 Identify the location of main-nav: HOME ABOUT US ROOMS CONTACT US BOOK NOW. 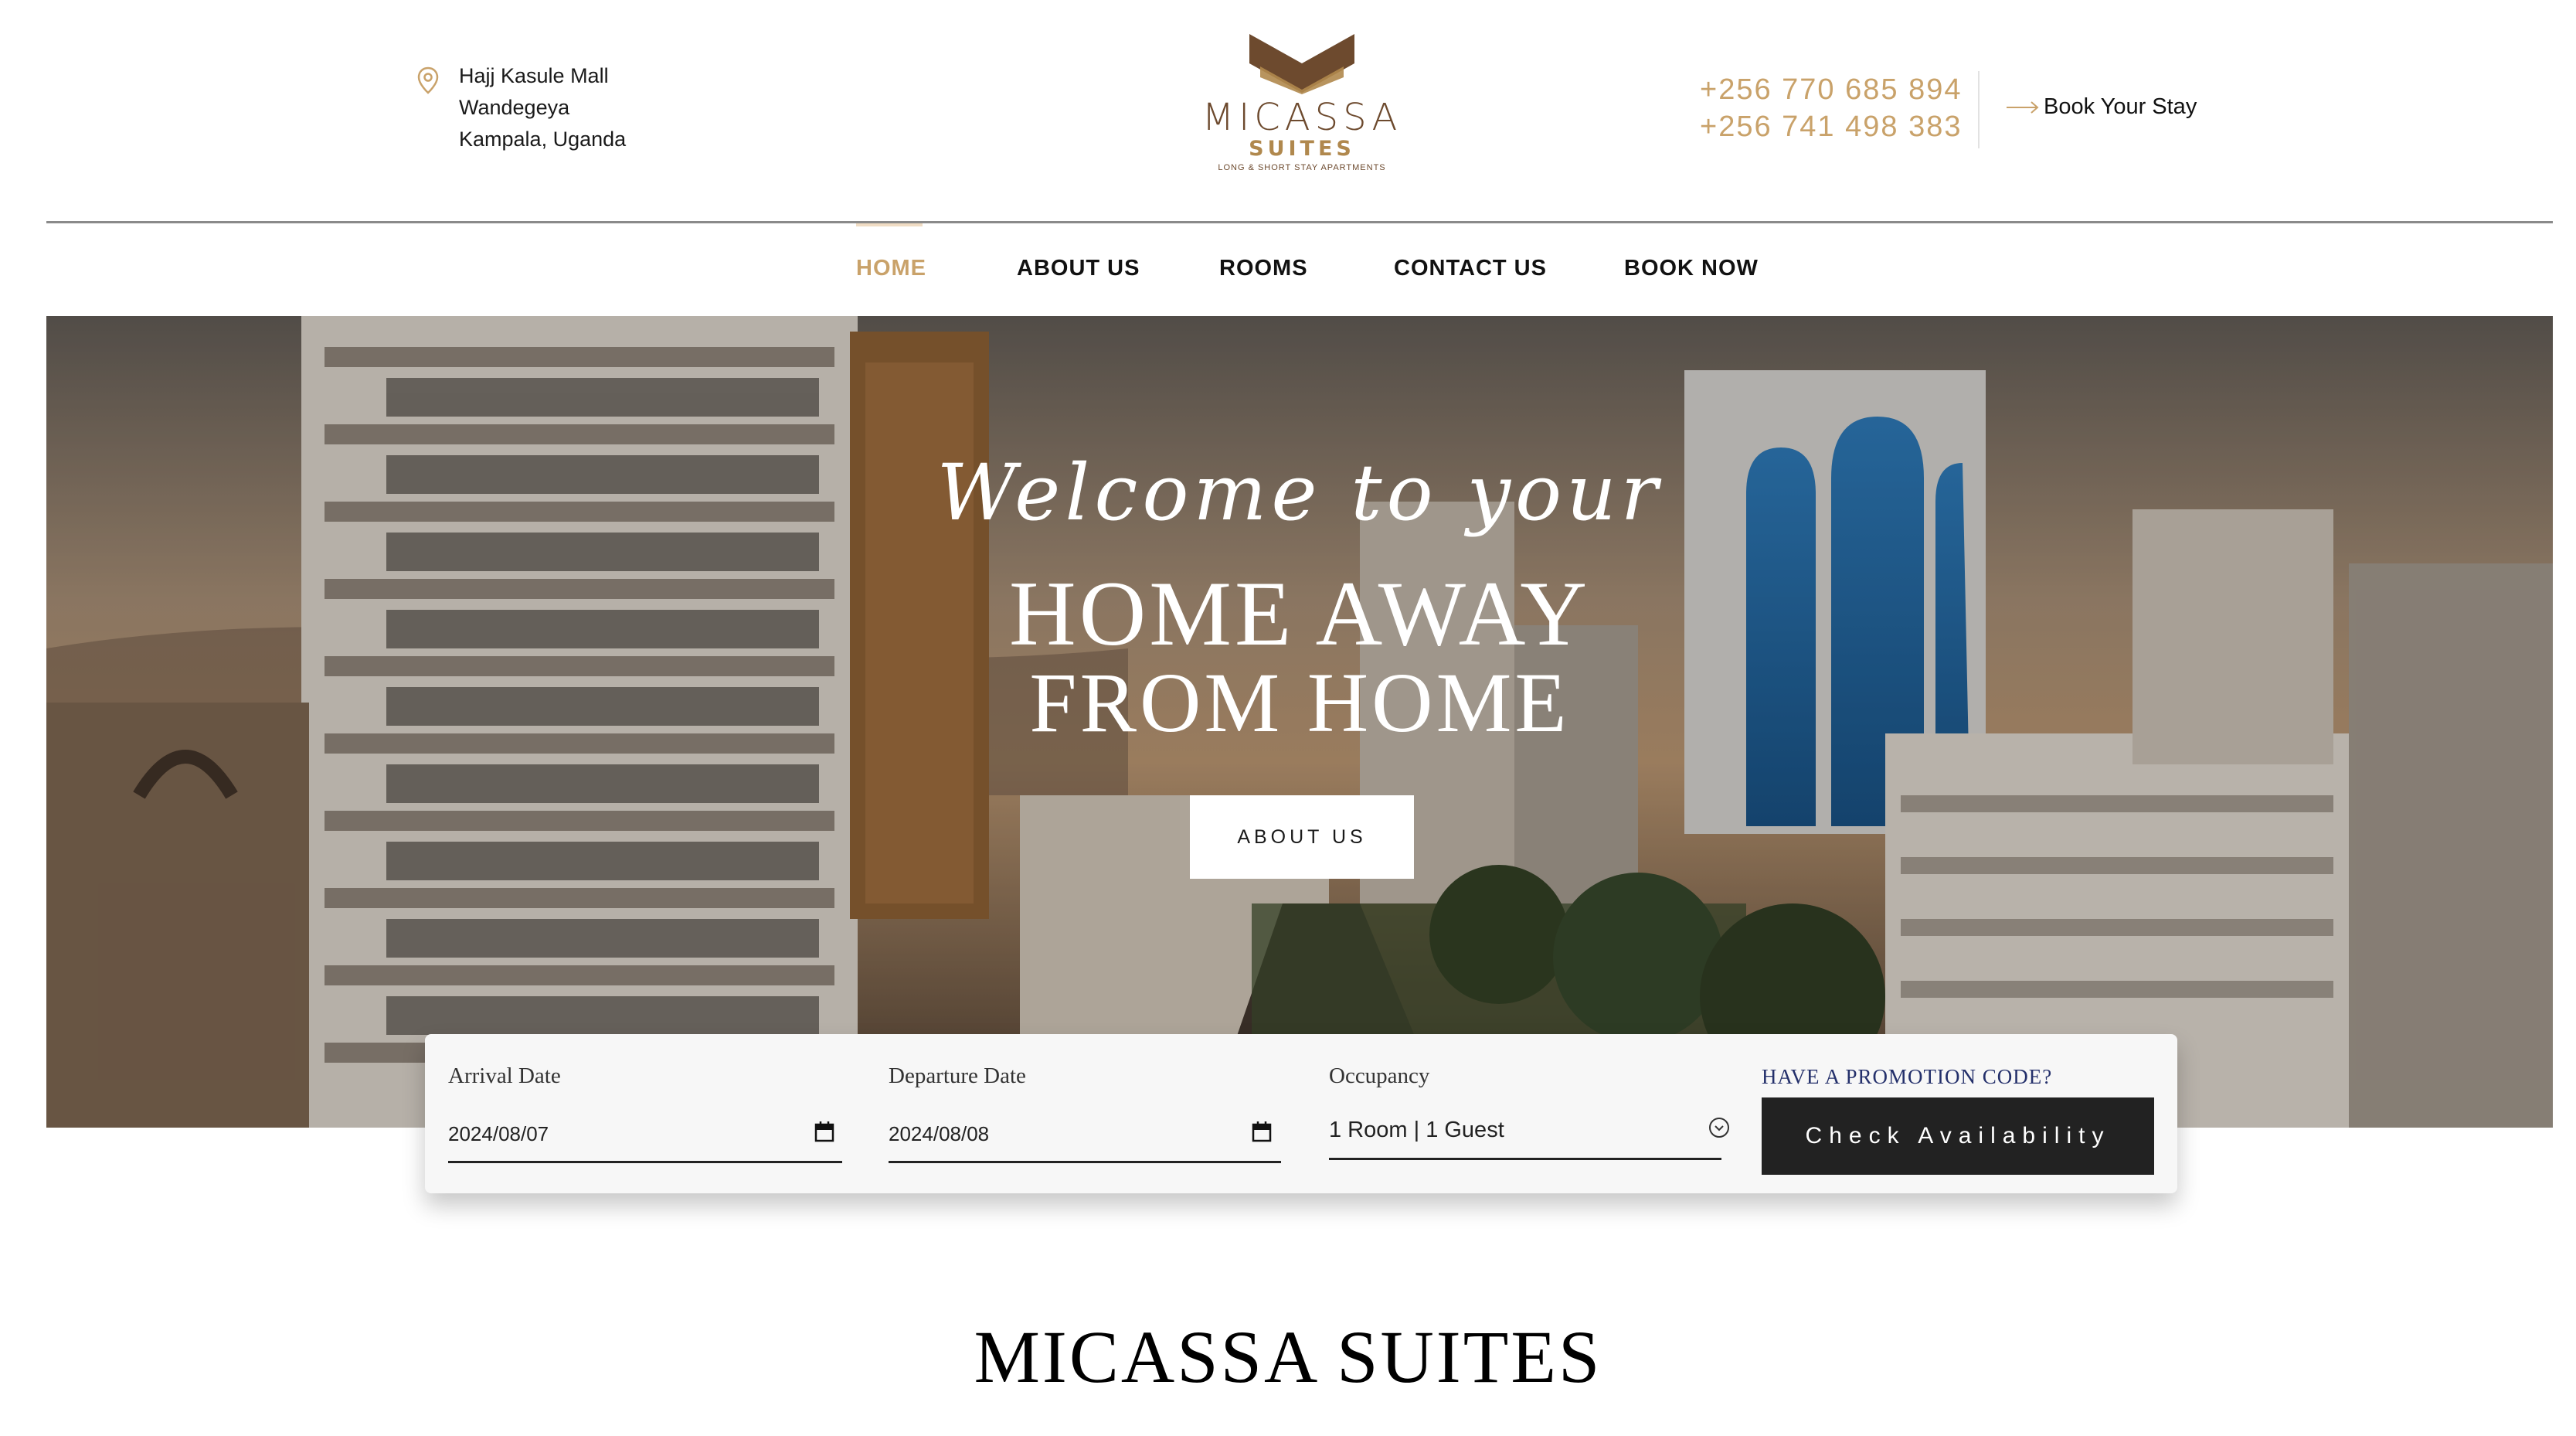
(1288, 269).